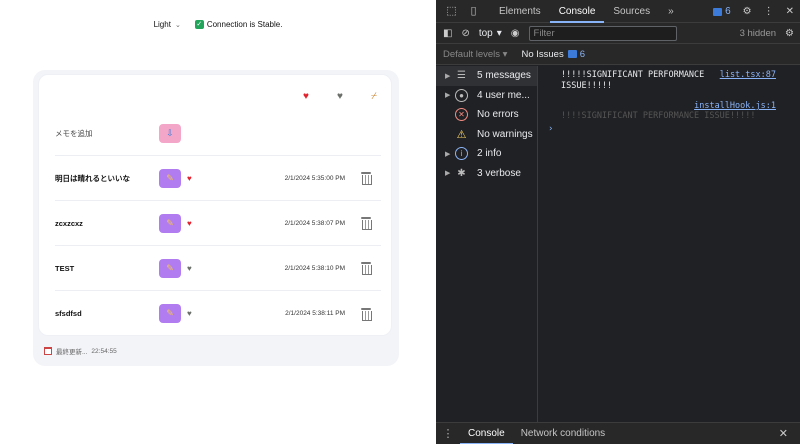 The height and width of the screenshot is (444, 800). What do you see at coordinates (515, 33) in the screenshot?
I see `eye-icon: ◉` at bounding box center [515, 33].